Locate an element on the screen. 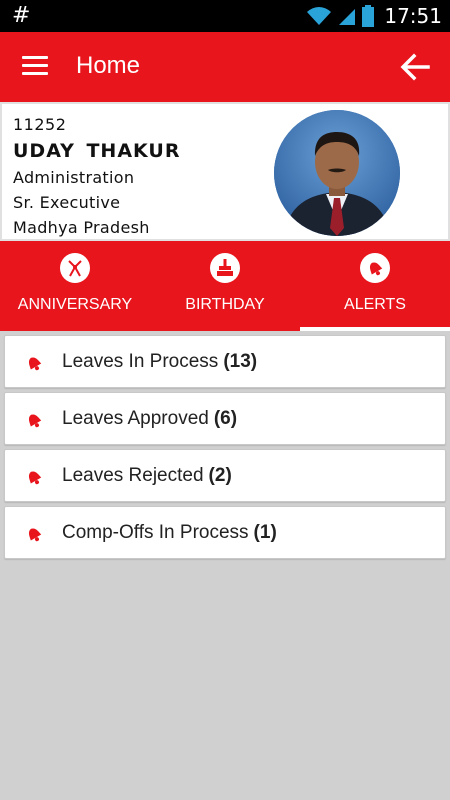 The image size is (450, 800). alert-text: Leaves In Process (13) is located at coordinates (159, 362).